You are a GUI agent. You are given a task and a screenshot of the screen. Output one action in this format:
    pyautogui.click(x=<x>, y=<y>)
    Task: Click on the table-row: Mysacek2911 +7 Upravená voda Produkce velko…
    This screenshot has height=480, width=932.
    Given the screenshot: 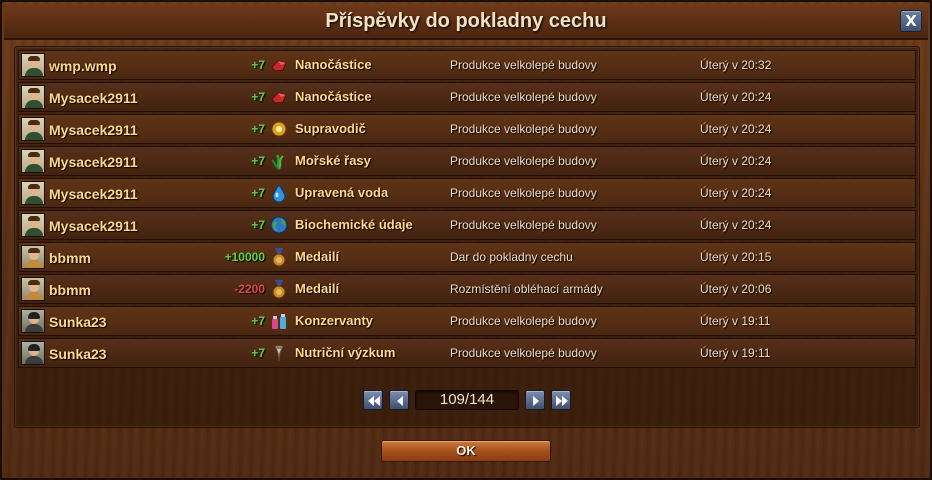 What is the action you would take?
    pyautogui.click(x=467, y=193)
    